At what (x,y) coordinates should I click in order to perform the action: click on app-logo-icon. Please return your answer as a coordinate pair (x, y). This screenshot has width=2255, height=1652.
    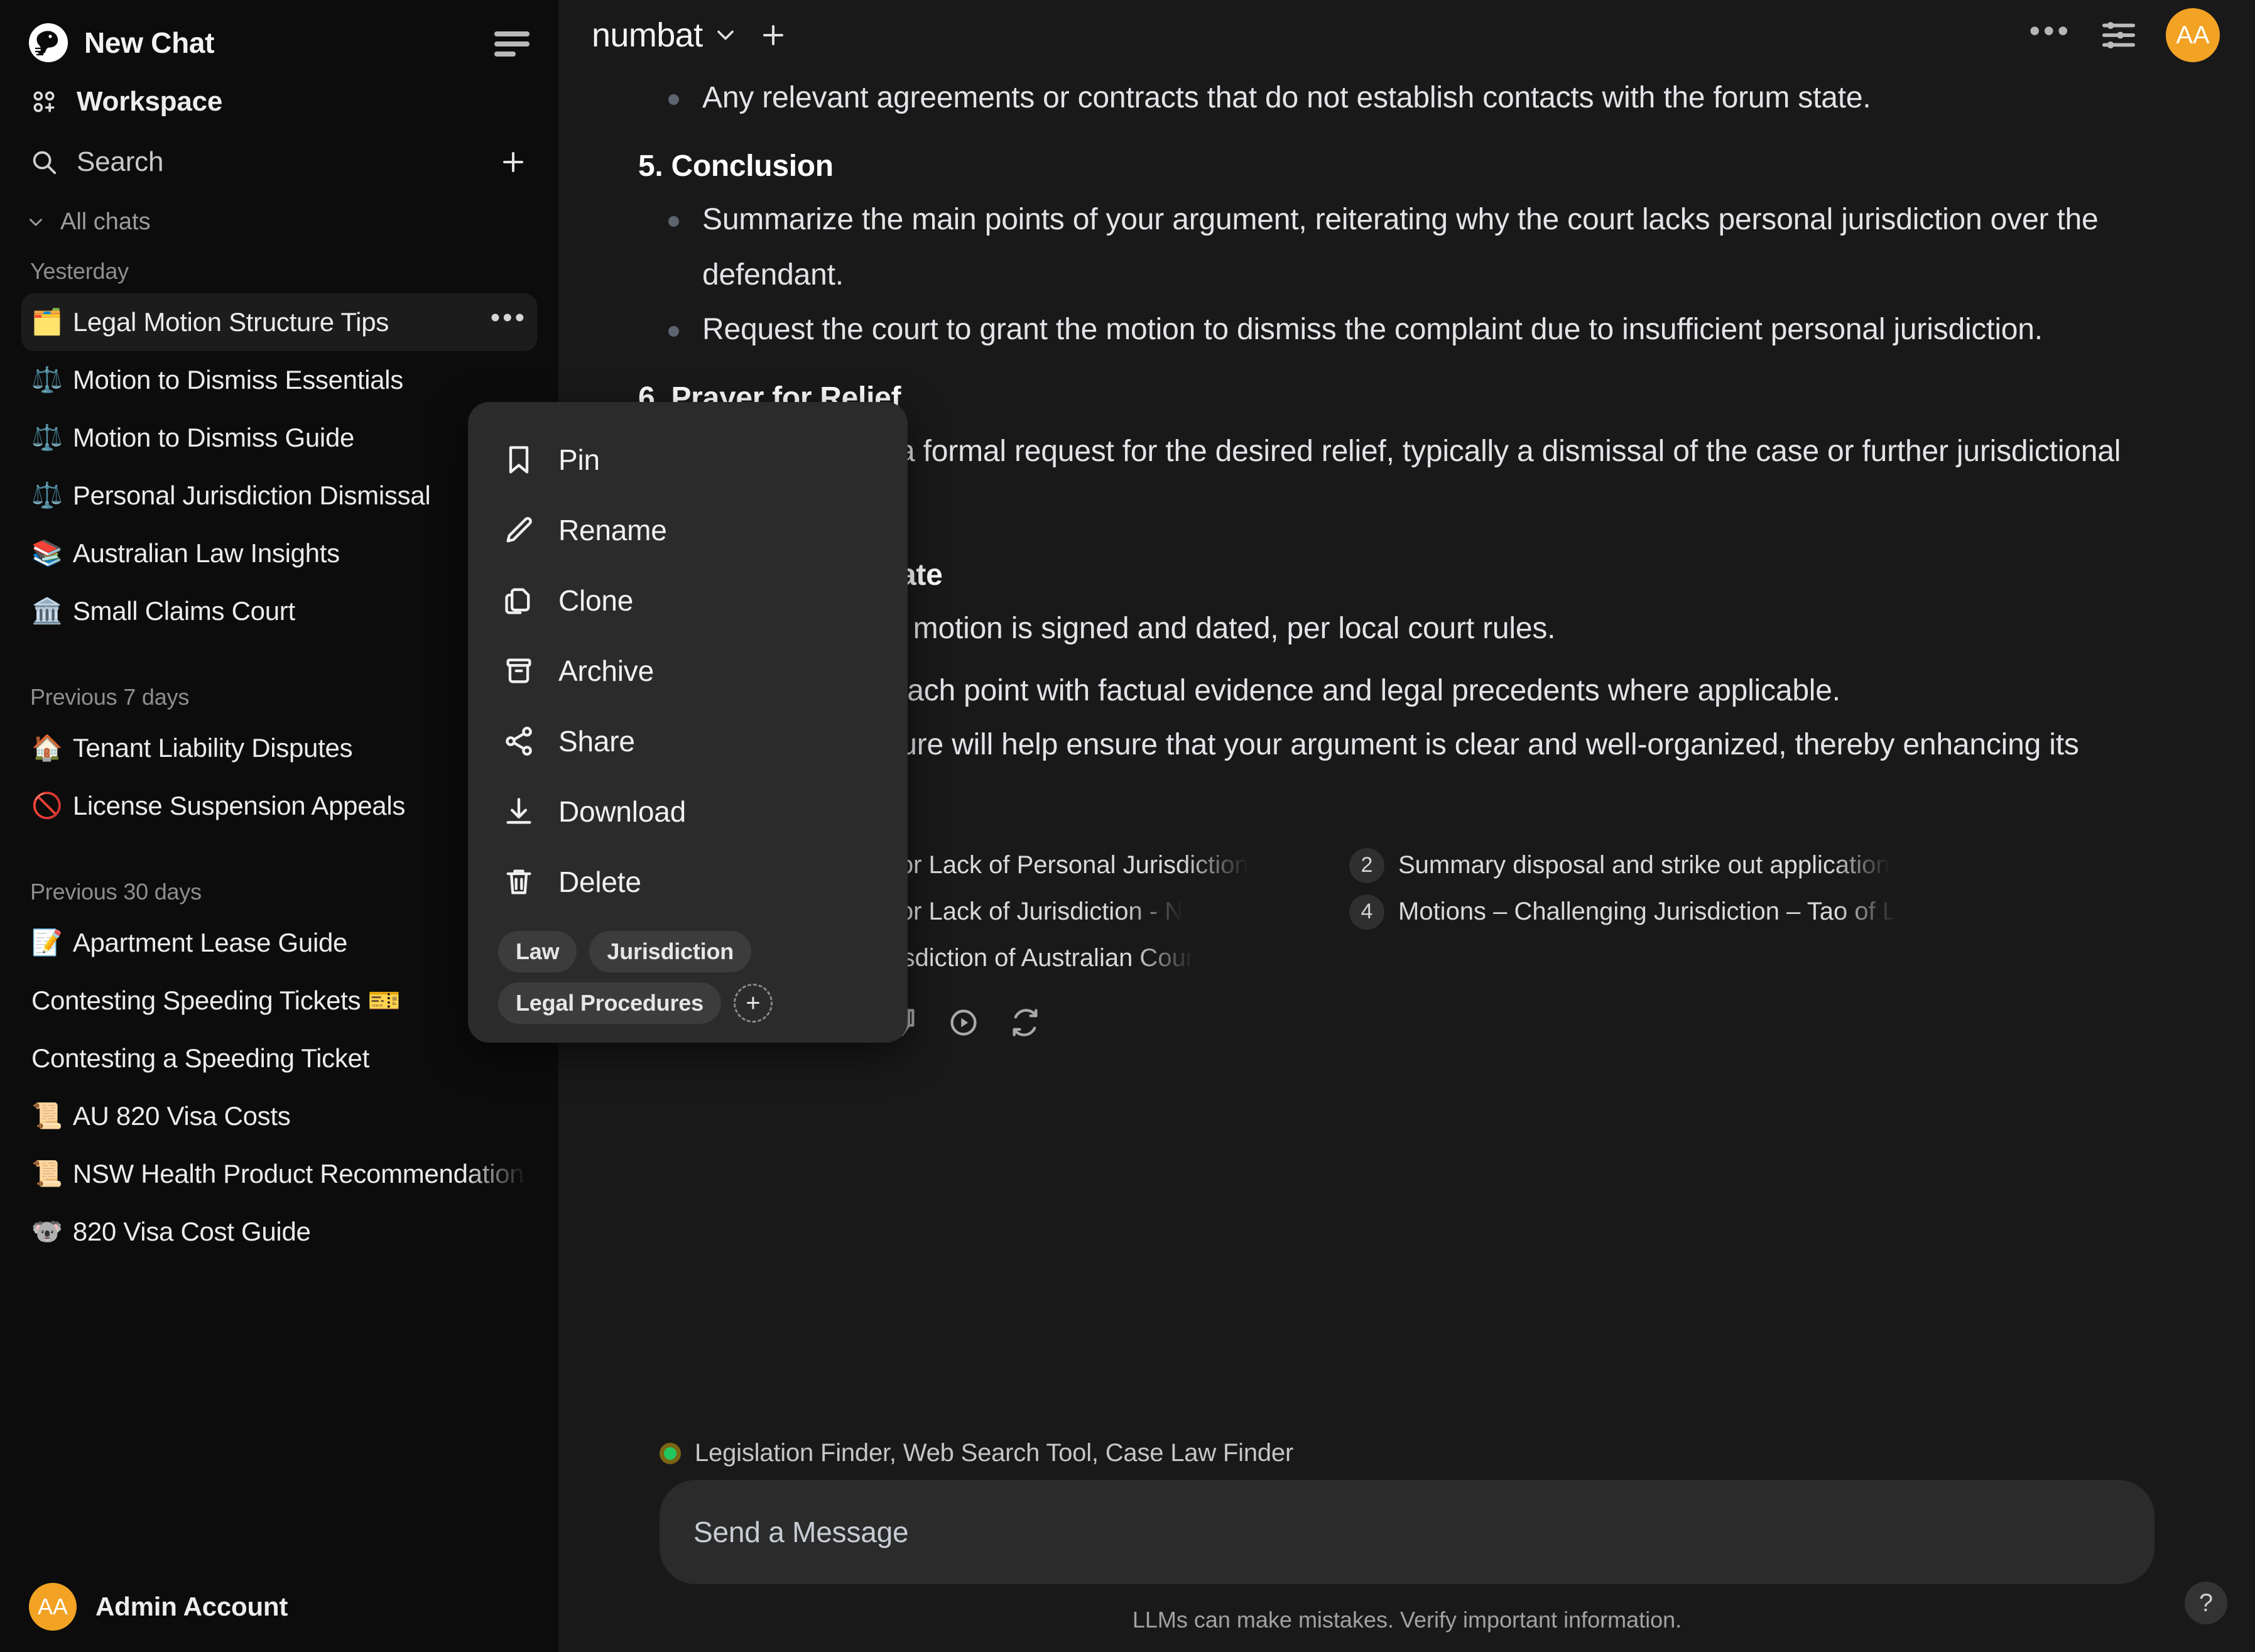
    Looking at the image, I should click on (48, 42).